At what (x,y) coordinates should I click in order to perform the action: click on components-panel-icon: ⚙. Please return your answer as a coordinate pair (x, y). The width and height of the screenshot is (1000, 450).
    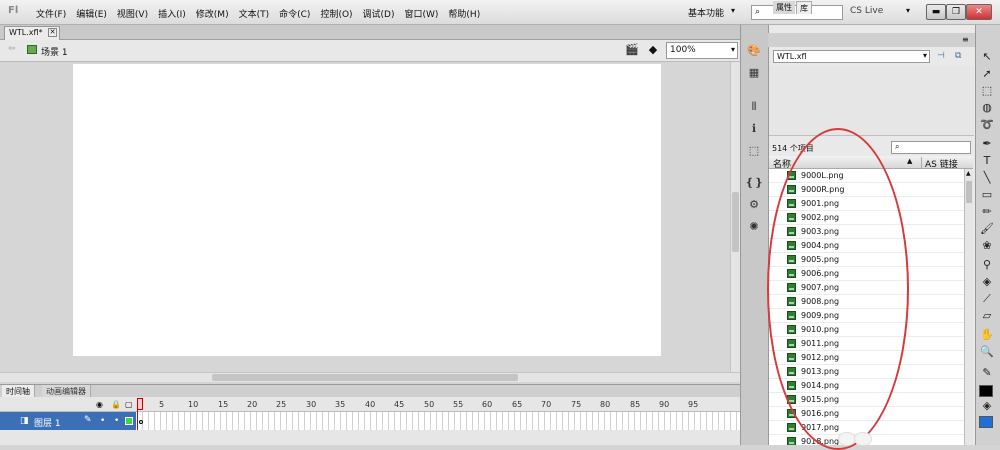
    Looking at the image, I should click on (754, 206).